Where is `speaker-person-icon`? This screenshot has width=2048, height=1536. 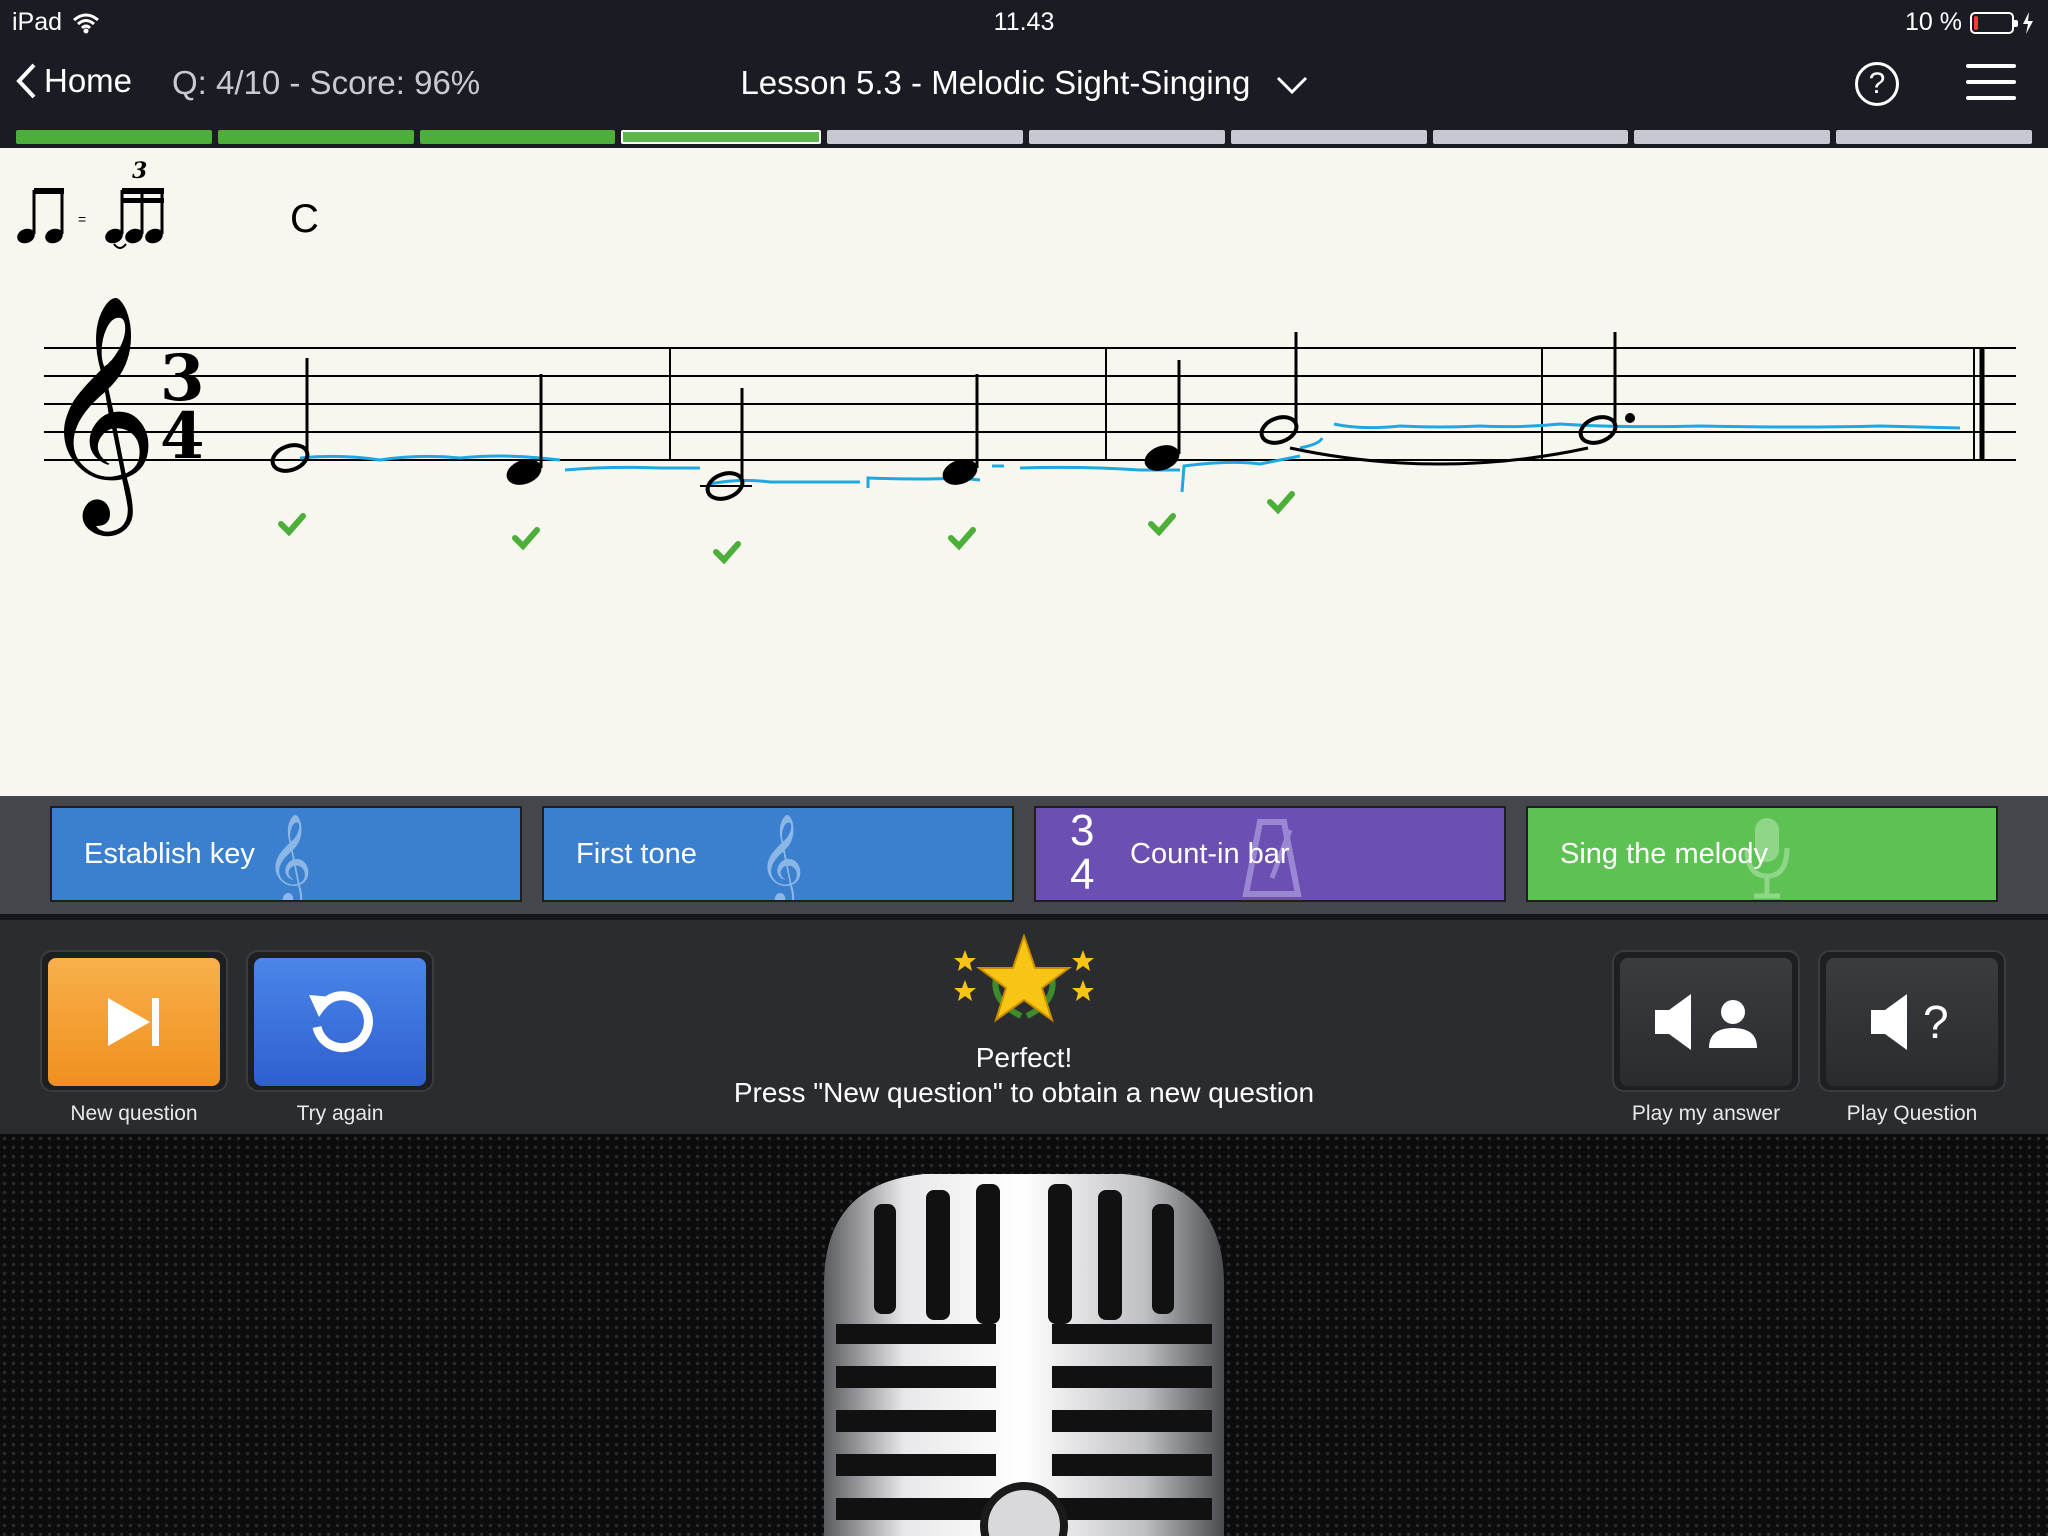
speaker-person-icon is located at coordinates (1706, 1022).